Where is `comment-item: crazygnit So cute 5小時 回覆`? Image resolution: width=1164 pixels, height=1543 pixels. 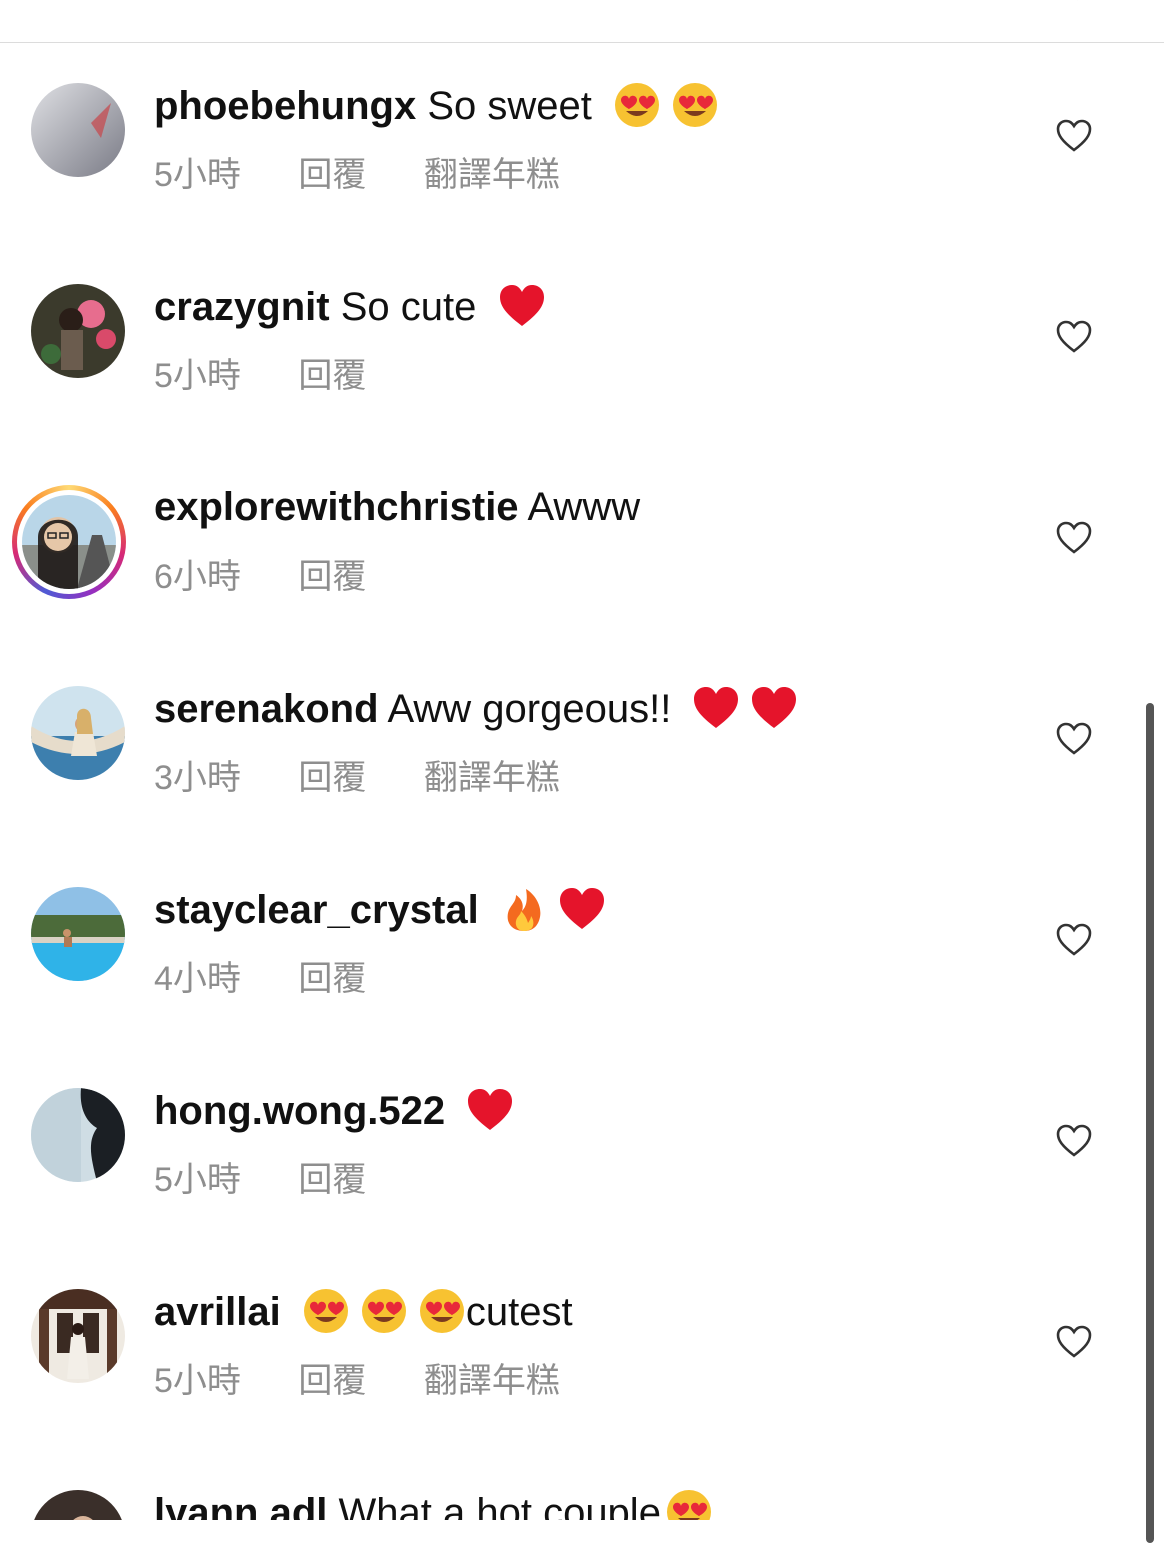 comment-item: crazygnit So cute 5小時 回覆 is located at coordinates (582, 343).